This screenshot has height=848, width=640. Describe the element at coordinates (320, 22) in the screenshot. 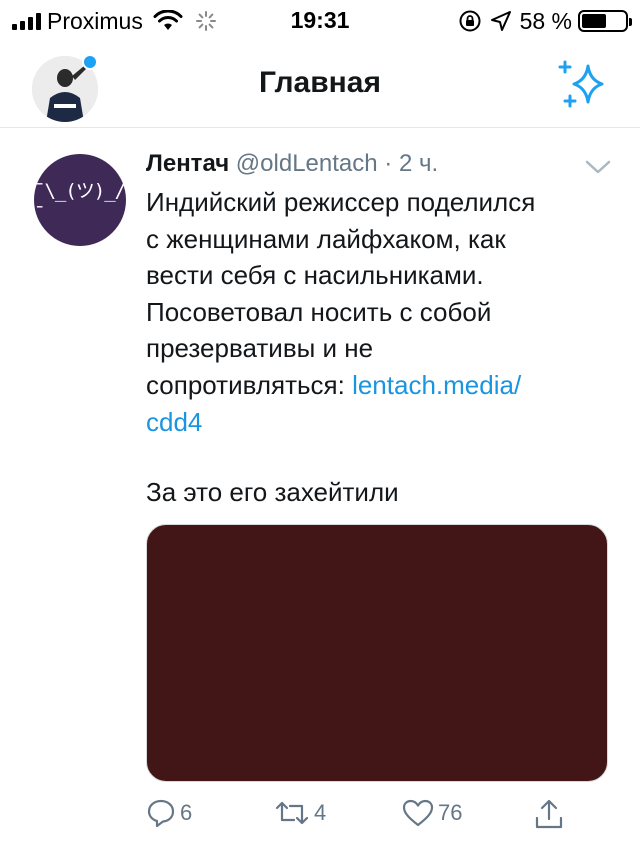

I see `status-bar: Proximus 19:31 58 %` at that location.